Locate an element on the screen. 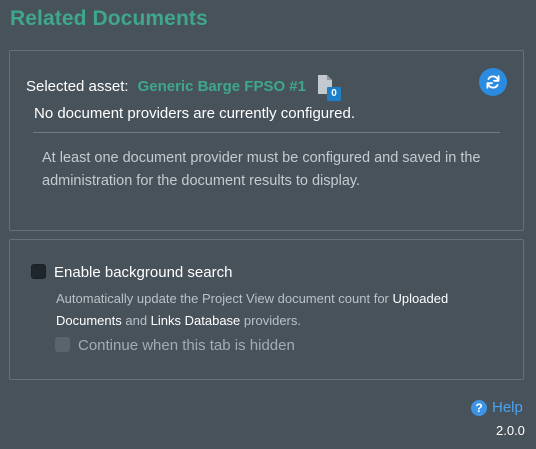 This screenshot has width=536, height=449. document-count-icon: 0 is located at coordinates (329, 88).